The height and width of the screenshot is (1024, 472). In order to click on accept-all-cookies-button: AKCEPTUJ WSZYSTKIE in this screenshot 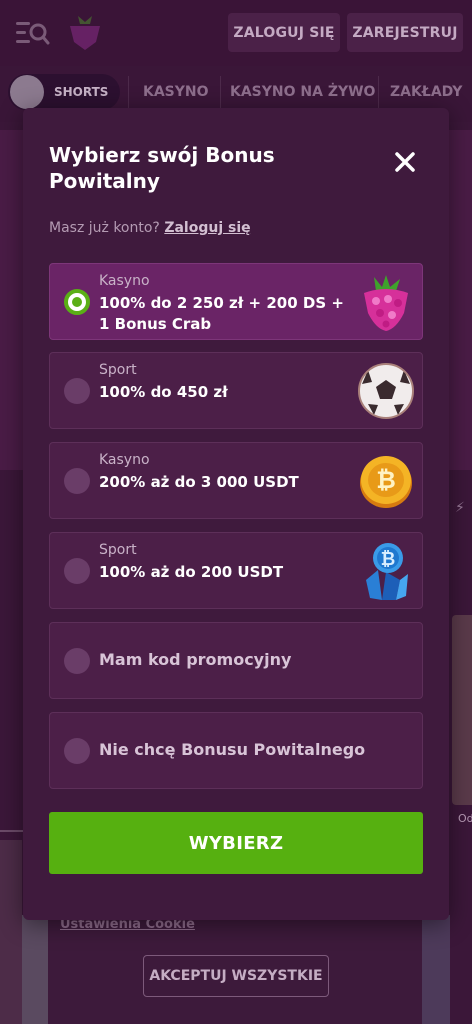, I will do `click(236, 976)`.